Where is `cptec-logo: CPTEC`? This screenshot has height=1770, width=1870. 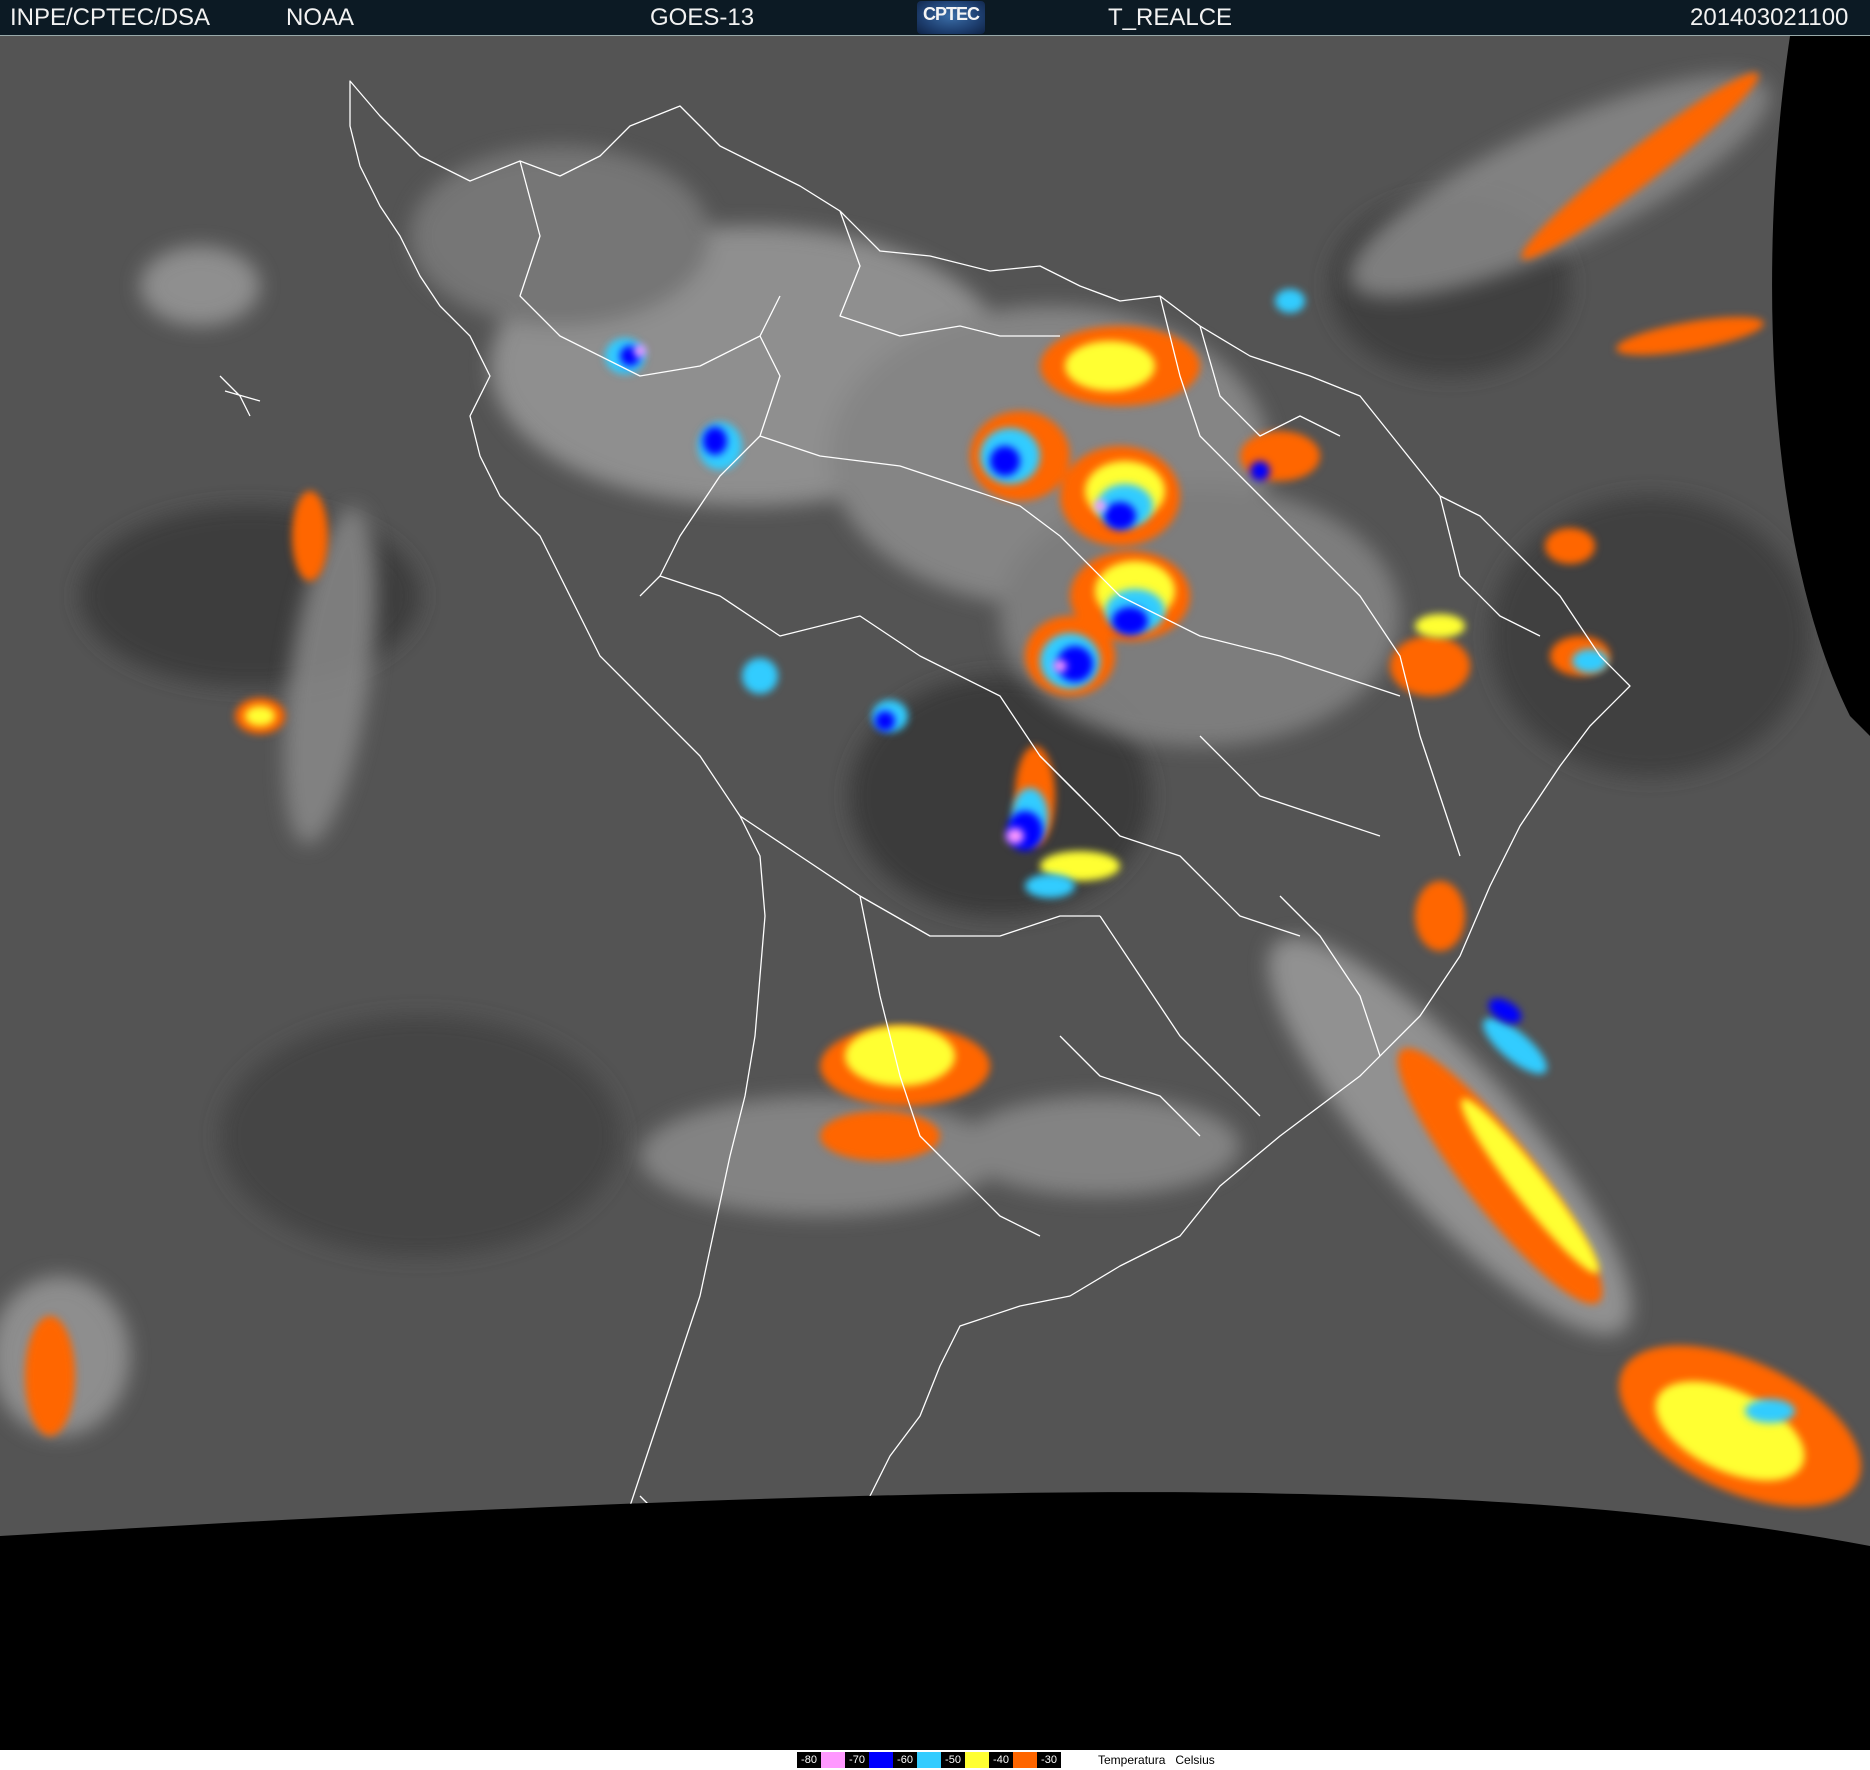
cptec-logo: CPTEC is located at coordinates (951, 17).